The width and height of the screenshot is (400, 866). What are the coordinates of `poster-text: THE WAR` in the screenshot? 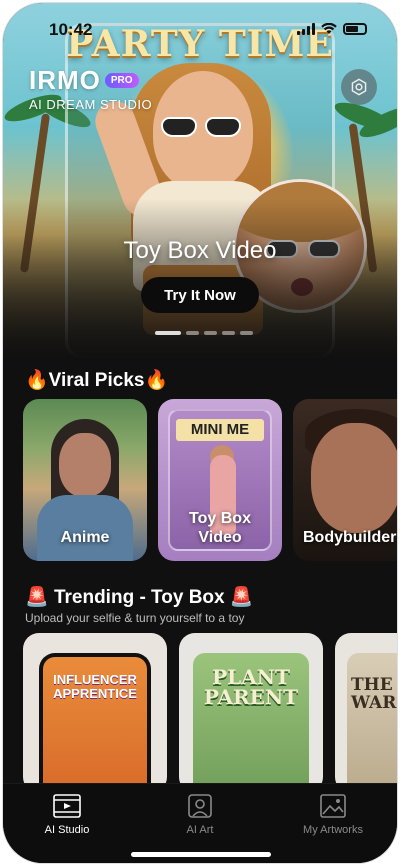 It's located at (374, 694).